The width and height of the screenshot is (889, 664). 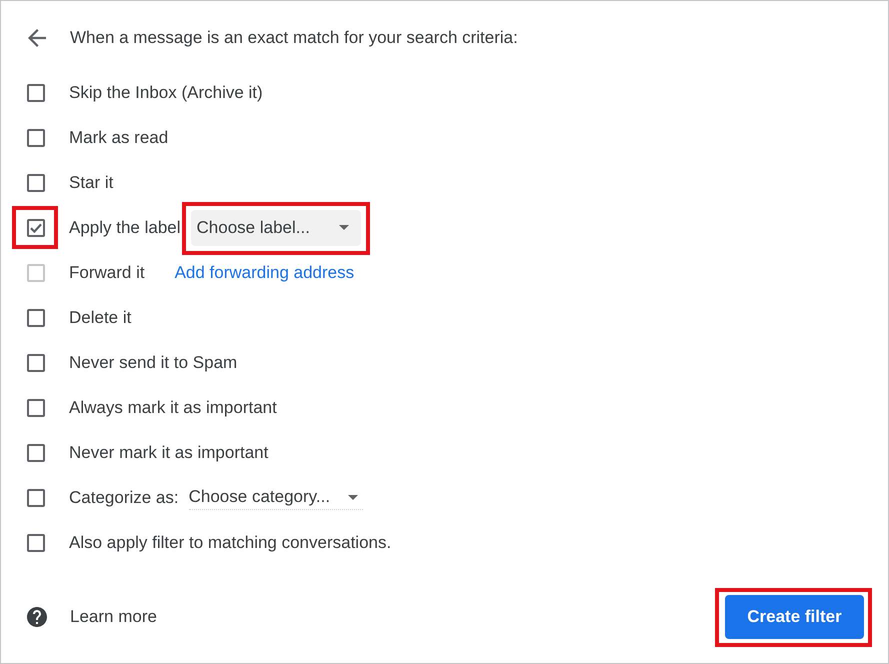 I want to click on action-label: Also apply filter to matching conversations., so click(x=230, y=542).